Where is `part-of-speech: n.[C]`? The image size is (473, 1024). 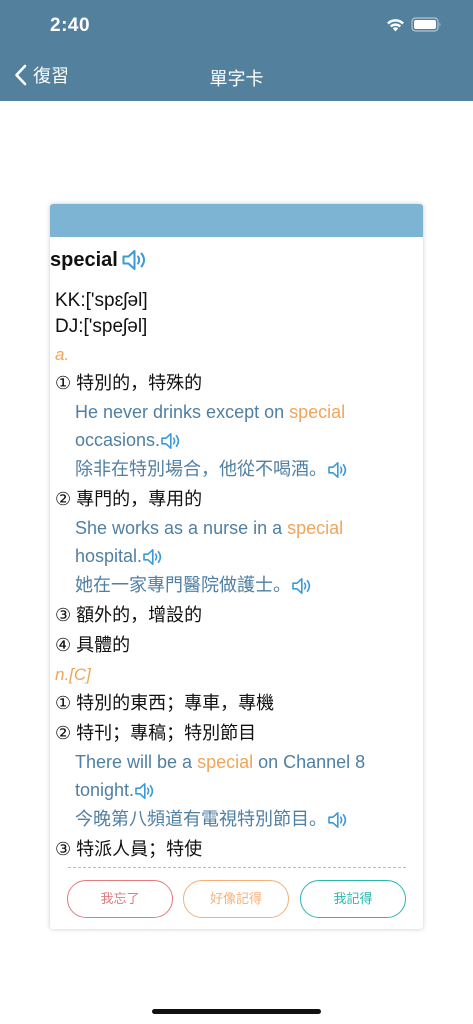 part-of-speech: n.[C] is located at coordinates (73, 674).